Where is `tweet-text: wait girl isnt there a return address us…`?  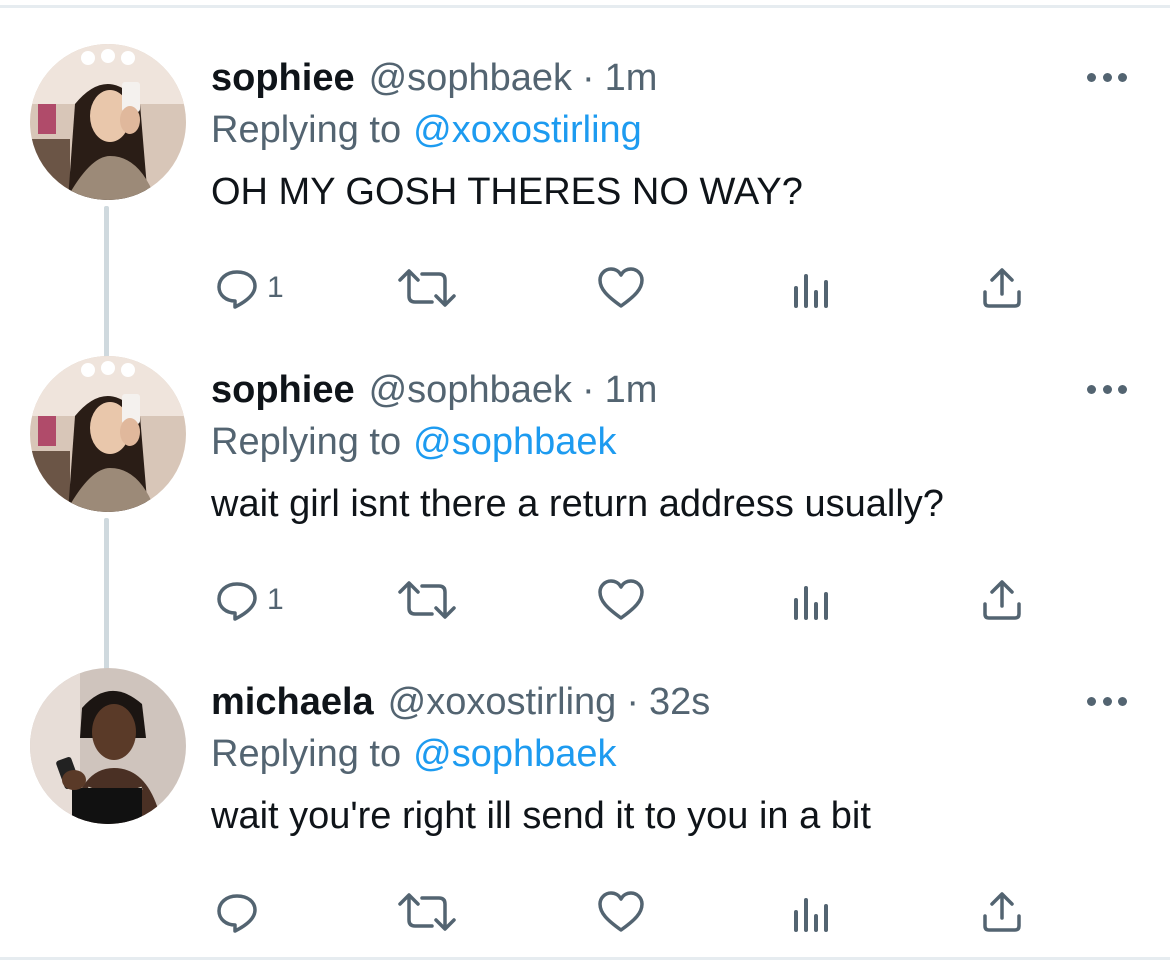
tweet-text: wait girl isnt there a return address us… is located at coordinates (577, 504).